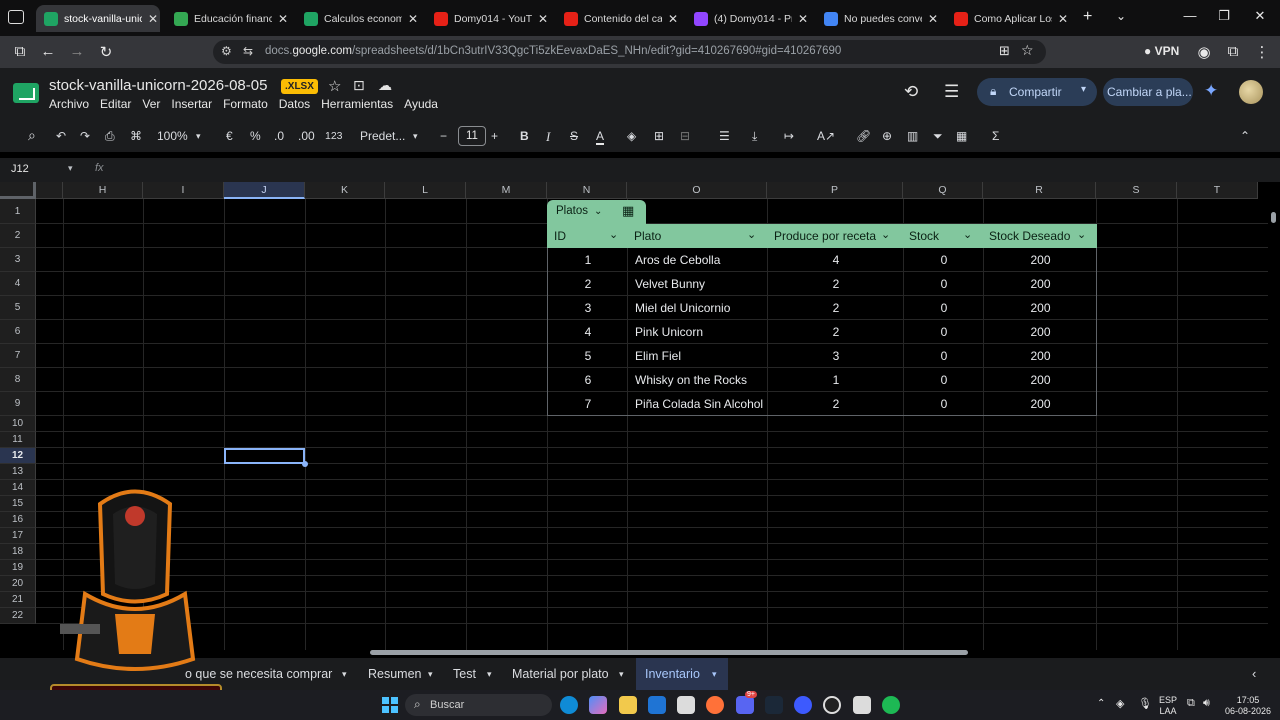 This screenshot has height=720, width=1280. I want to click on select-all-corner, so click(18, 190).